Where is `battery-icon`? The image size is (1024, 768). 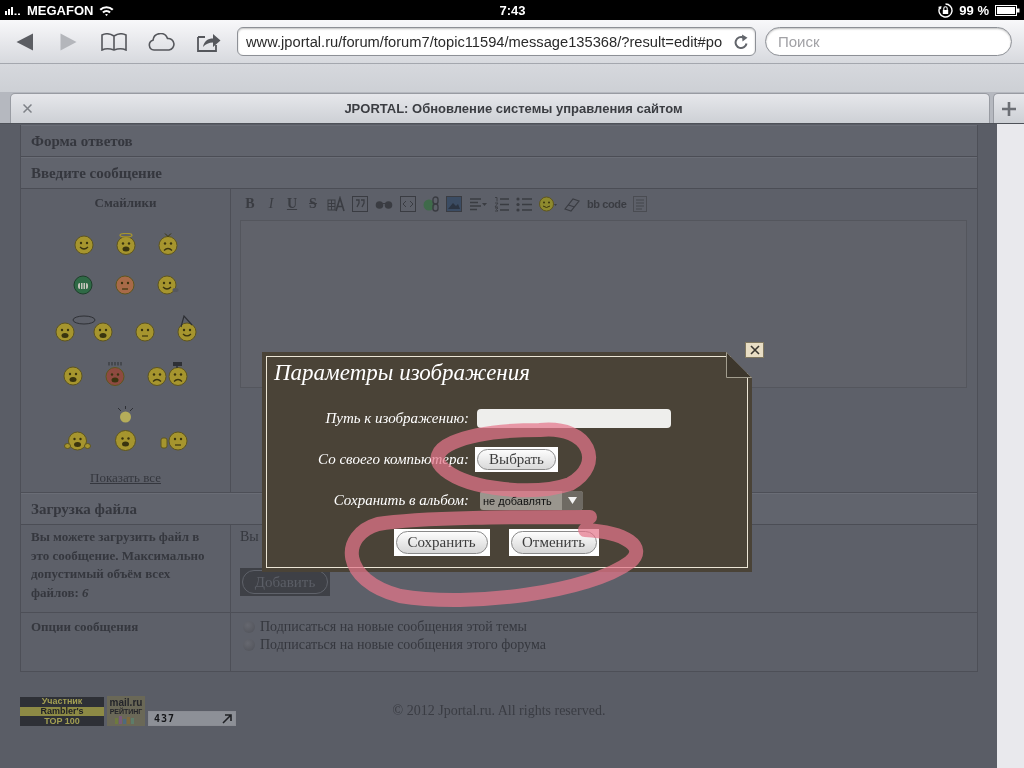
battery-icon is located at coordinates (1007, 10).